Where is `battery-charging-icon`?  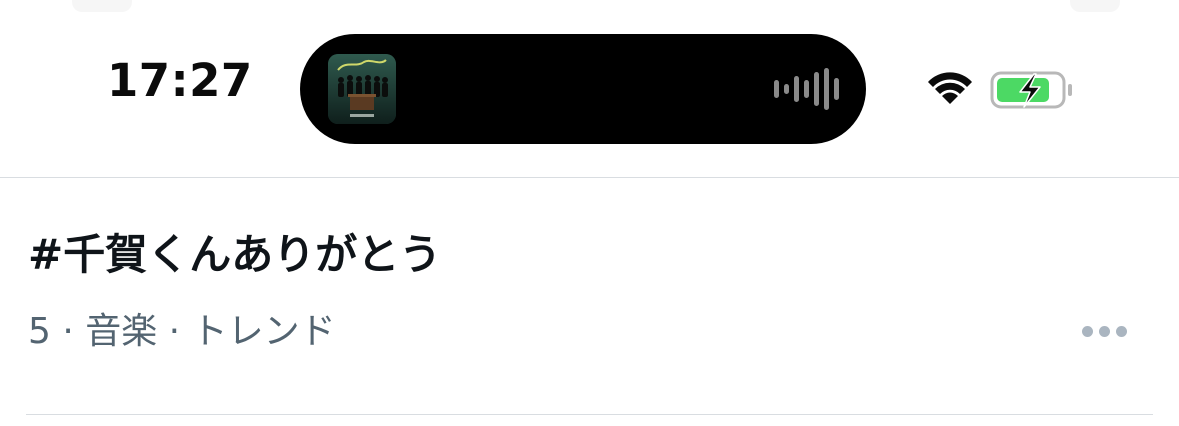 battery-charging-icon is located at coordinates (1032, 90).